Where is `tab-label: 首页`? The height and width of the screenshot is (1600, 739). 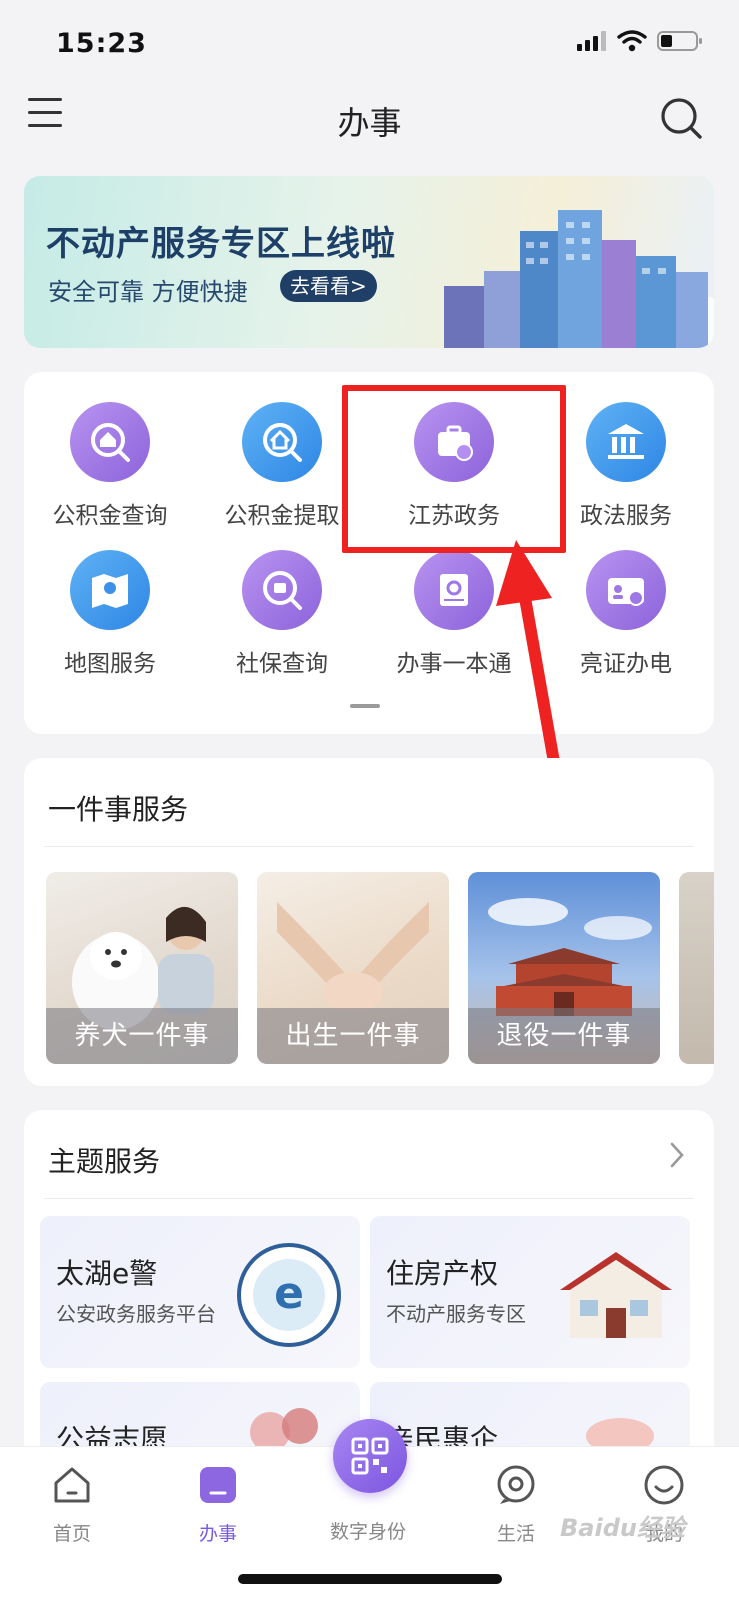
tab-label: 首页 is located at coordinates (71, 1534).